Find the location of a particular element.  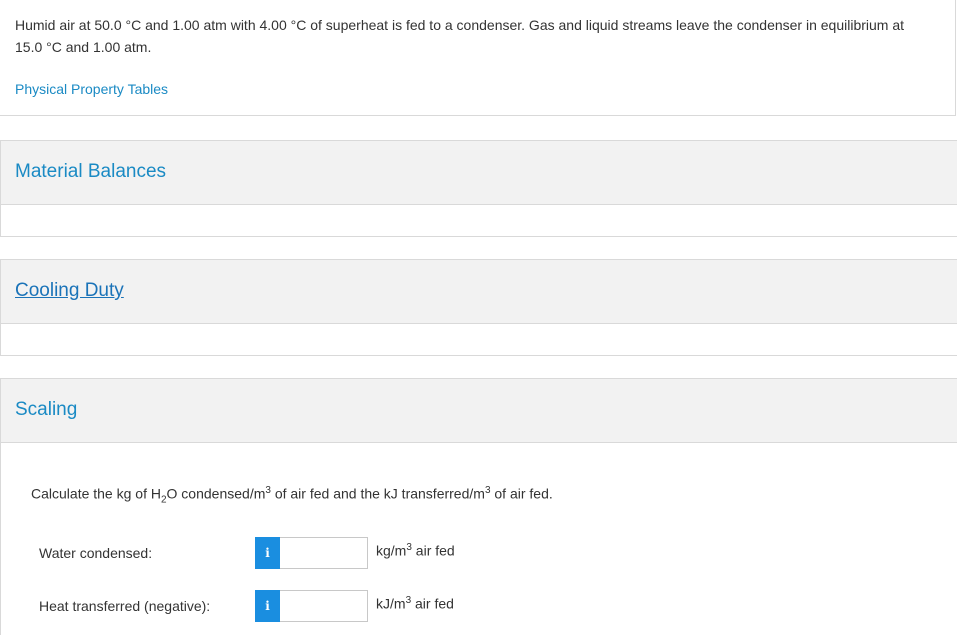

water-condensed-row: Water condensed: i kg/m3 air fed is located at coordinates (289, 553).